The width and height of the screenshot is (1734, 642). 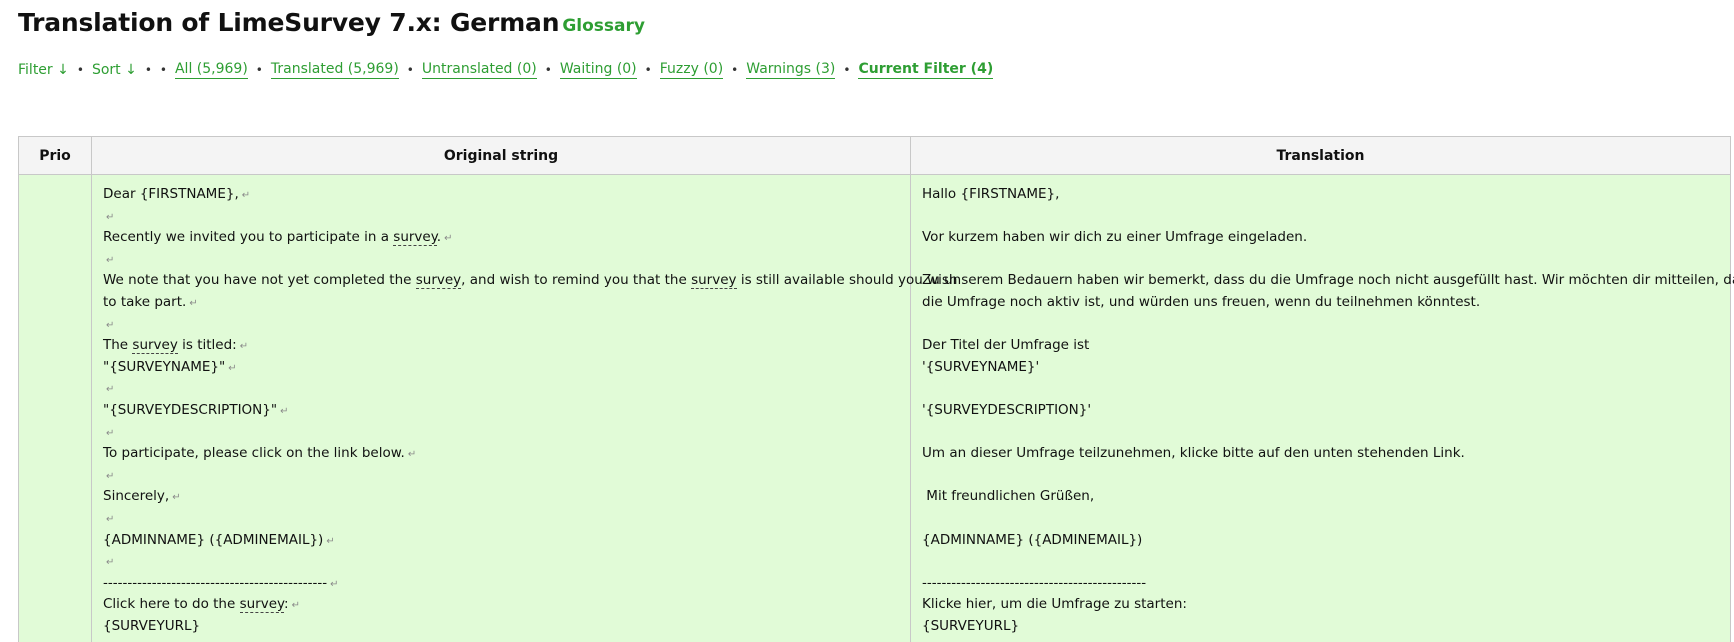 I want to click on original-line: "{SURVEYNAME}", so click(x=164, y=366).